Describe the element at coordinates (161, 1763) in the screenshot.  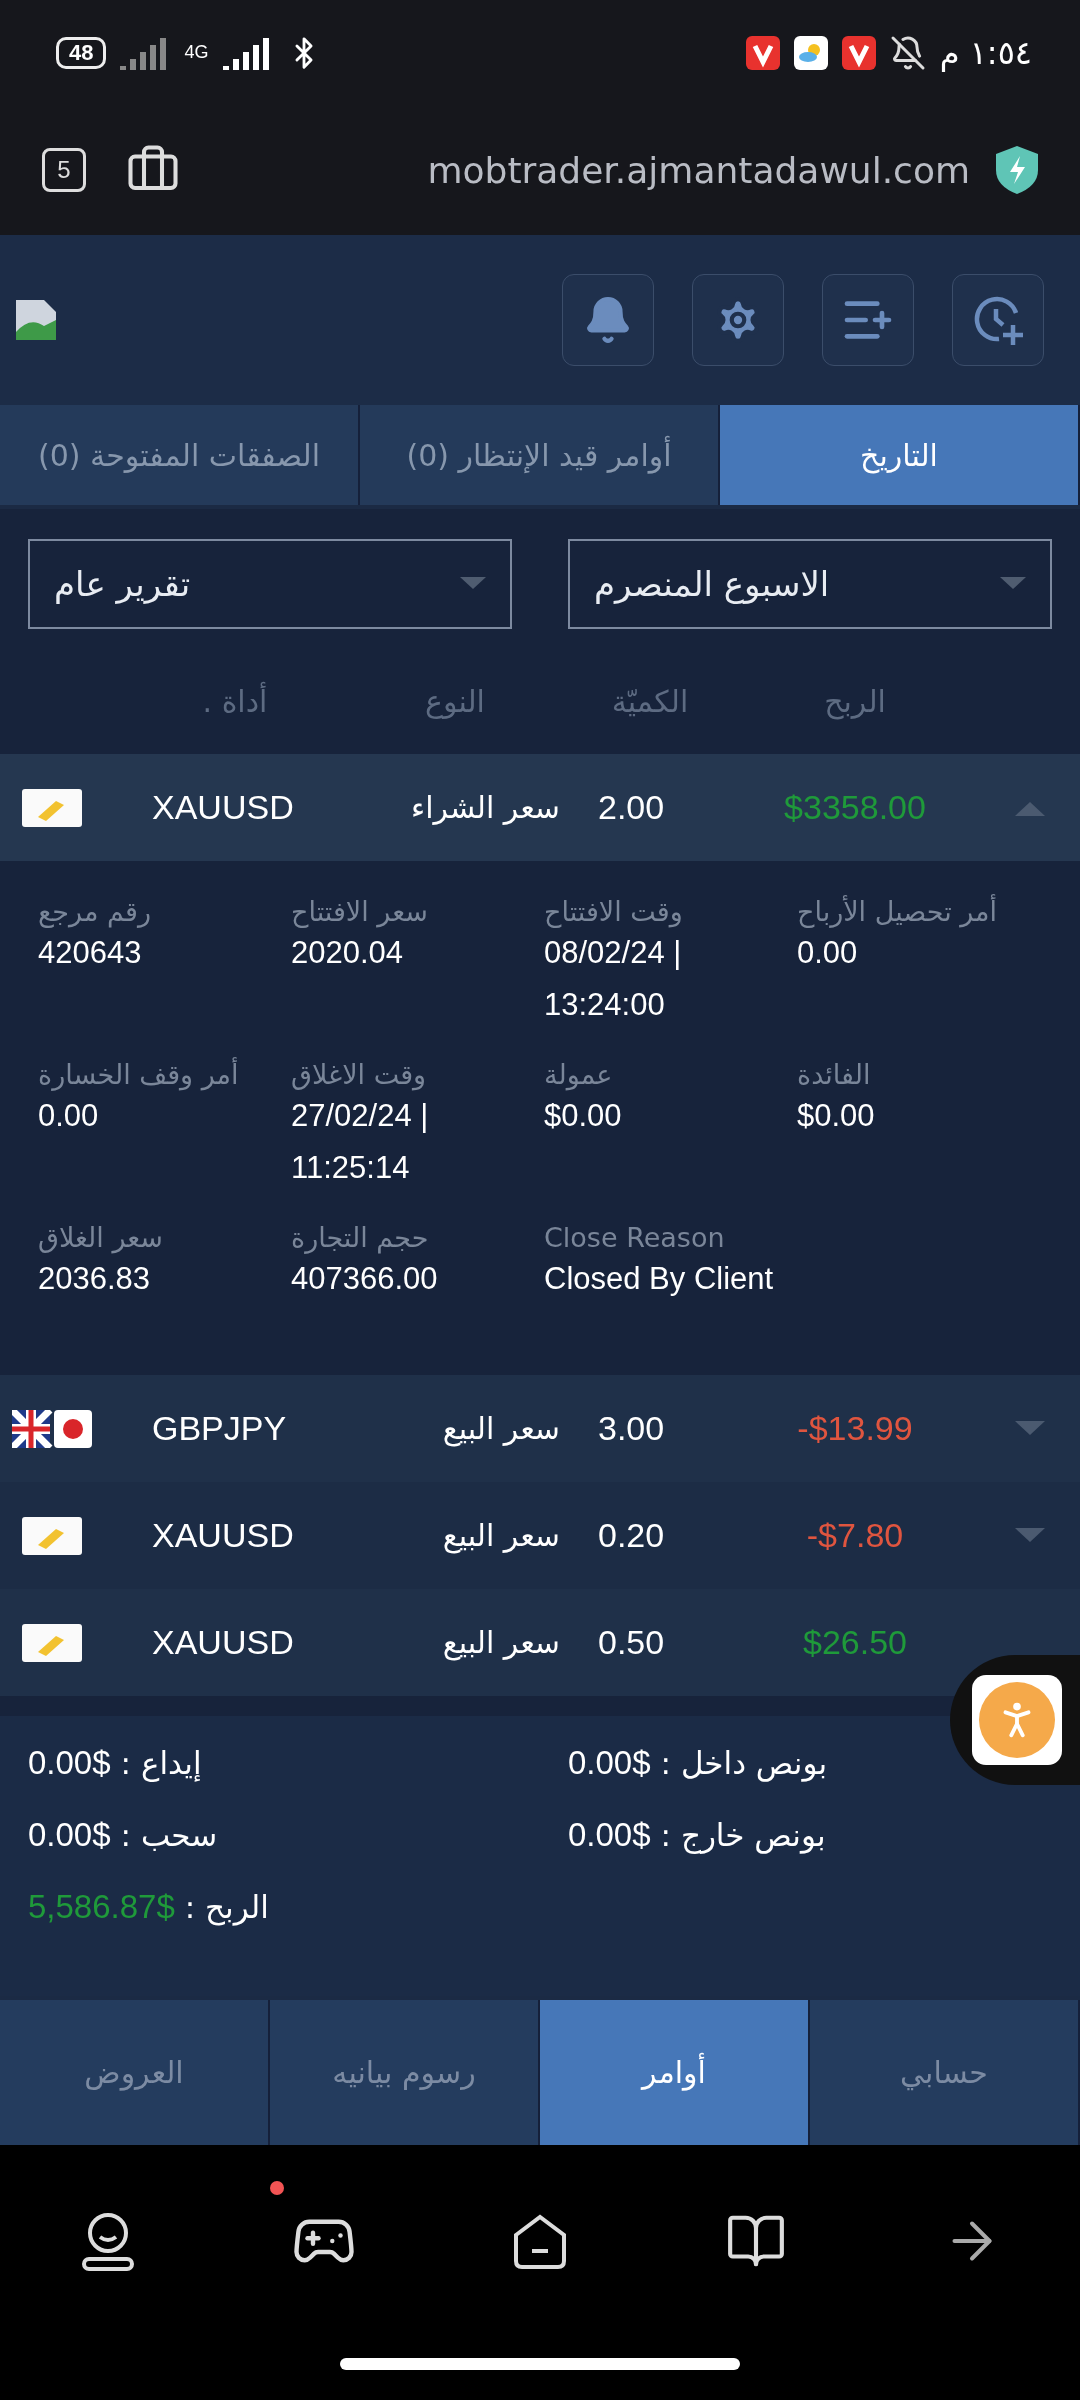
I see `summary-label: إيداع :` at that location.